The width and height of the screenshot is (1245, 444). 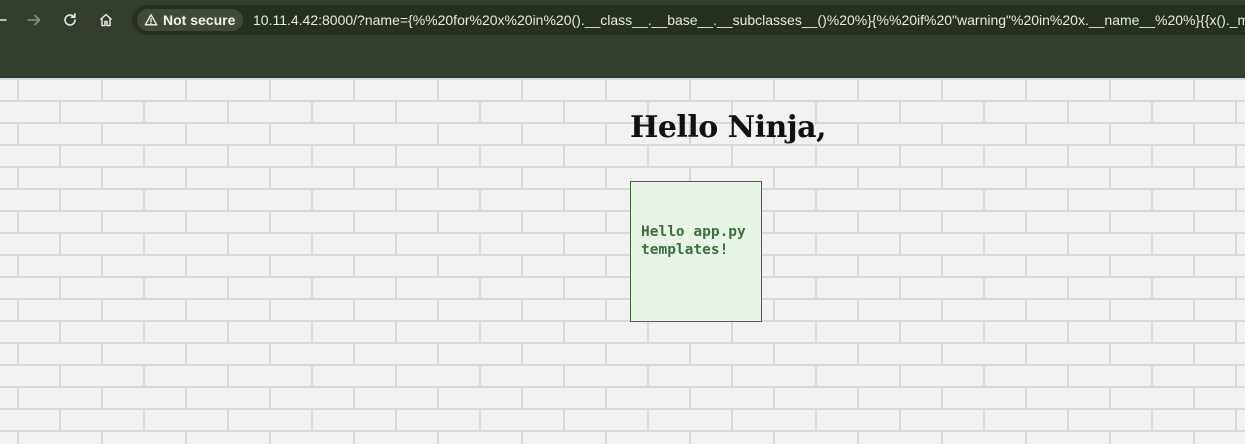 I want to click on forward-button, so click(x=34, y=20).